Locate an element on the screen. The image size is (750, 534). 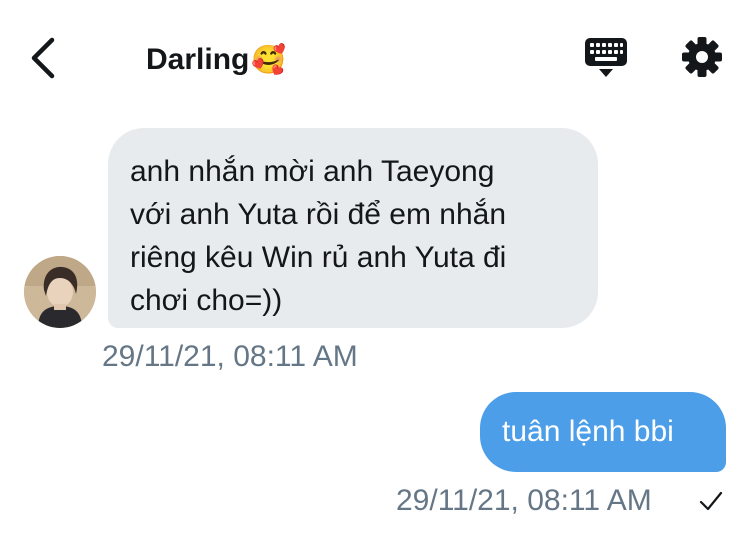
gear-icon is located at coordinates (702, 57).